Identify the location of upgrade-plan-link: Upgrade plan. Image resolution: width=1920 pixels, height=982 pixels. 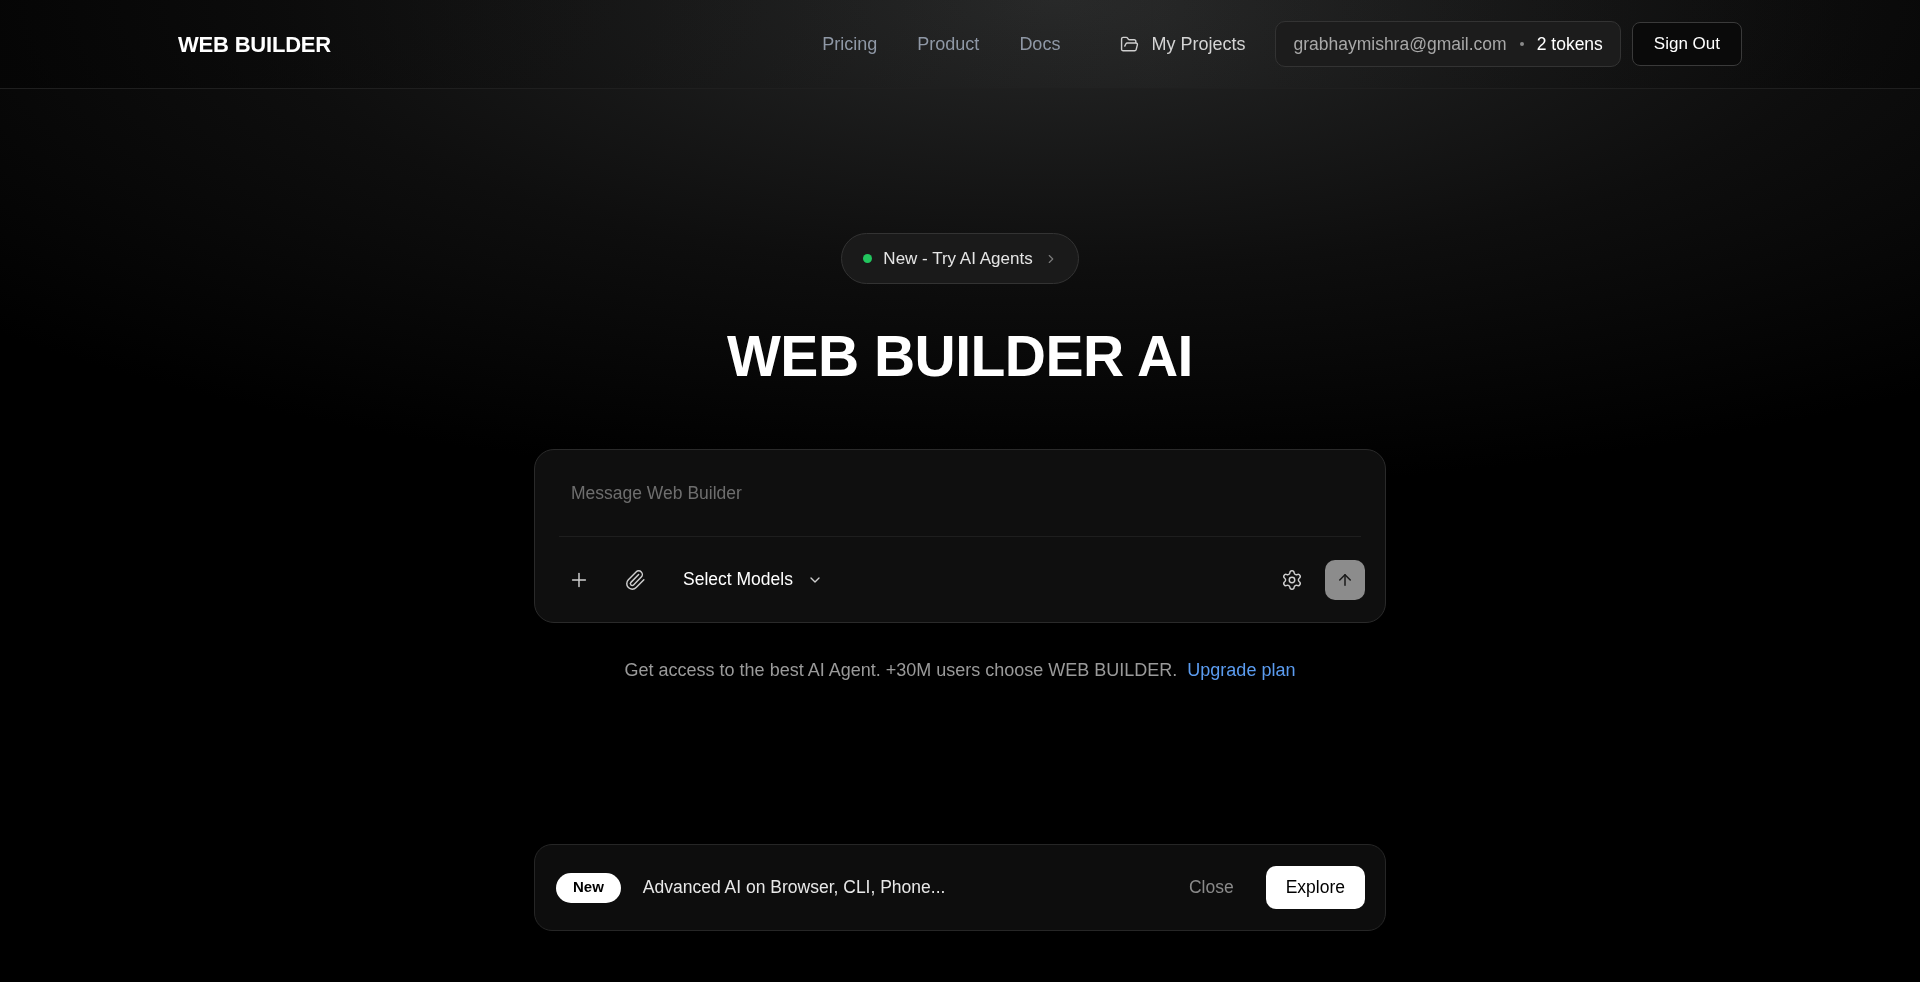
(1241, 670).